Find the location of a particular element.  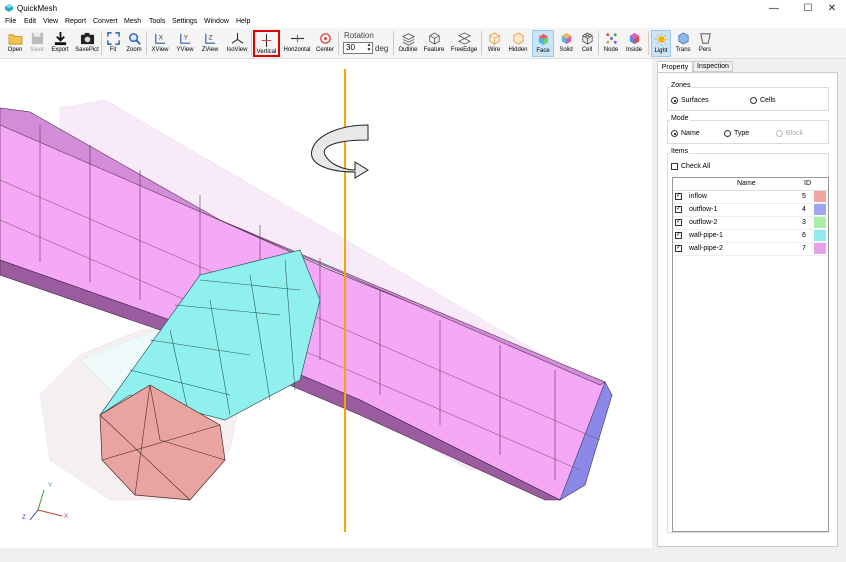

zview-button: Z ZView is located at coordinates (210, 43).